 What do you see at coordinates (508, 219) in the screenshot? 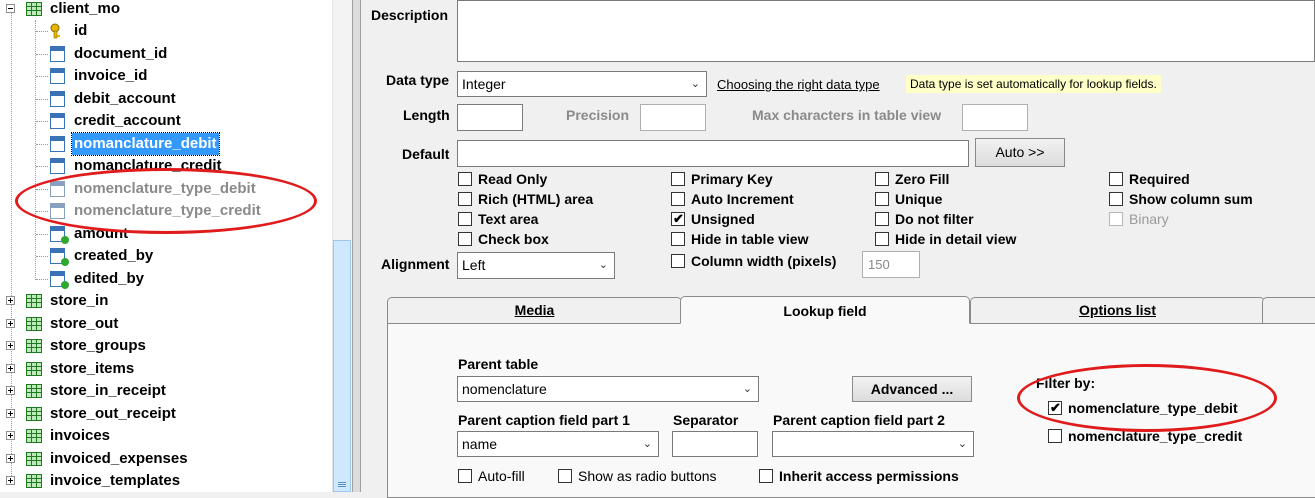
I see `checkbox-label: Text area` at bounding box center [508, 219].